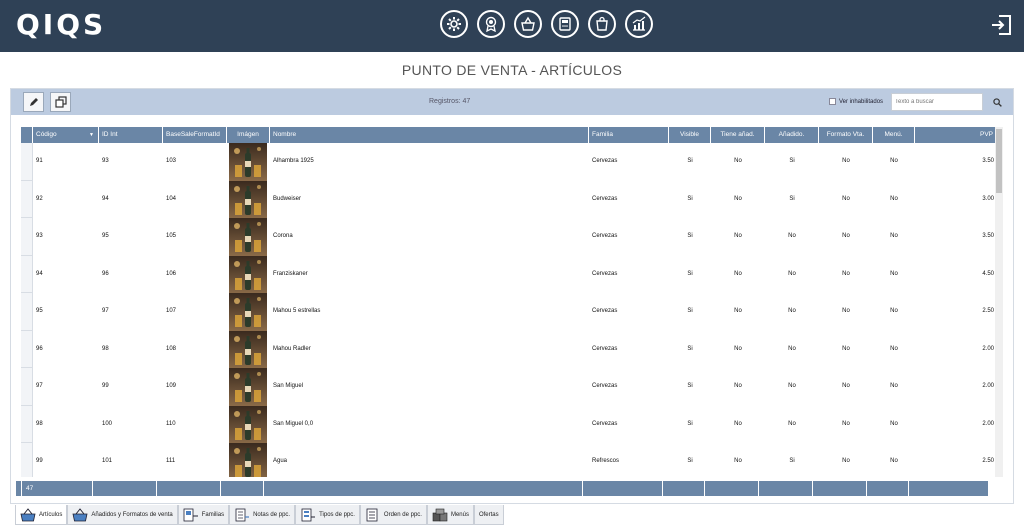 The width and height of the screenshot is (1024, 530). I want to click on logout-icon, so click(1001, 25).